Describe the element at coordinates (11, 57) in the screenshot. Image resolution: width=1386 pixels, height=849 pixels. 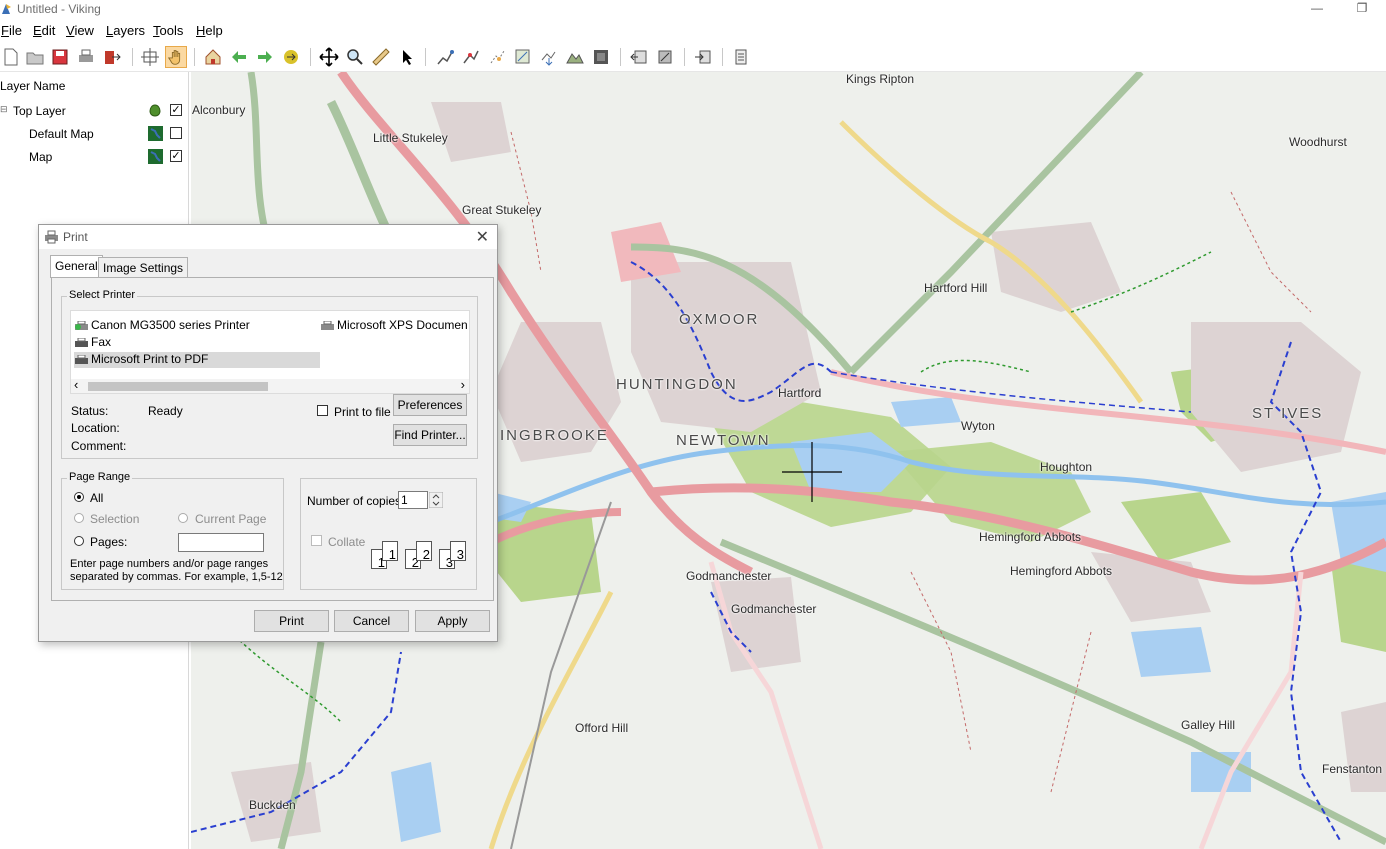
I see `new-file-icon` at that location.